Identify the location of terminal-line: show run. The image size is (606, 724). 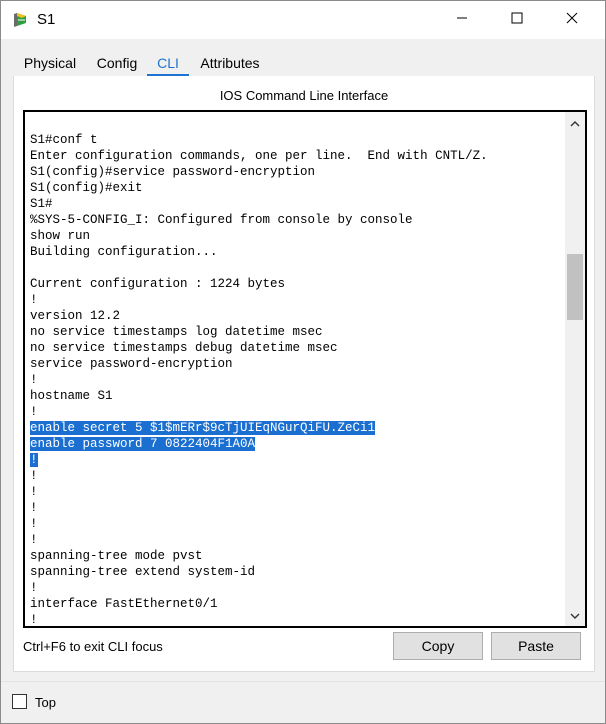
(294, 236).